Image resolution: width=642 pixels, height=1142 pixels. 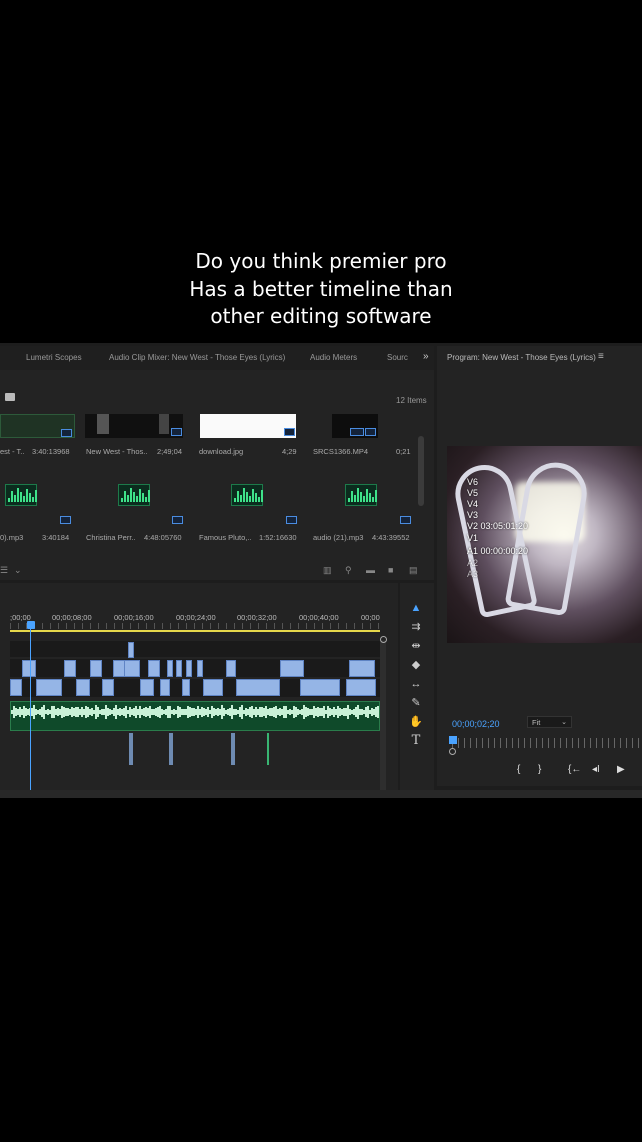 I want to click on tools-panel: ▲ ⇉ ⇹ ◆ ↔ ✎ ✋ T, so click(x=417, y=690).